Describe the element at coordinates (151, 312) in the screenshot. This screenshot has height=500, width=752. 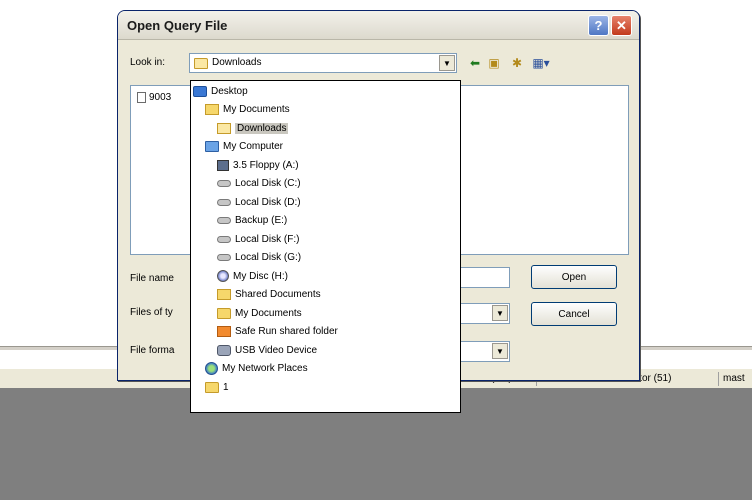
I see `files-of-type-label: Files of ty` at that location.